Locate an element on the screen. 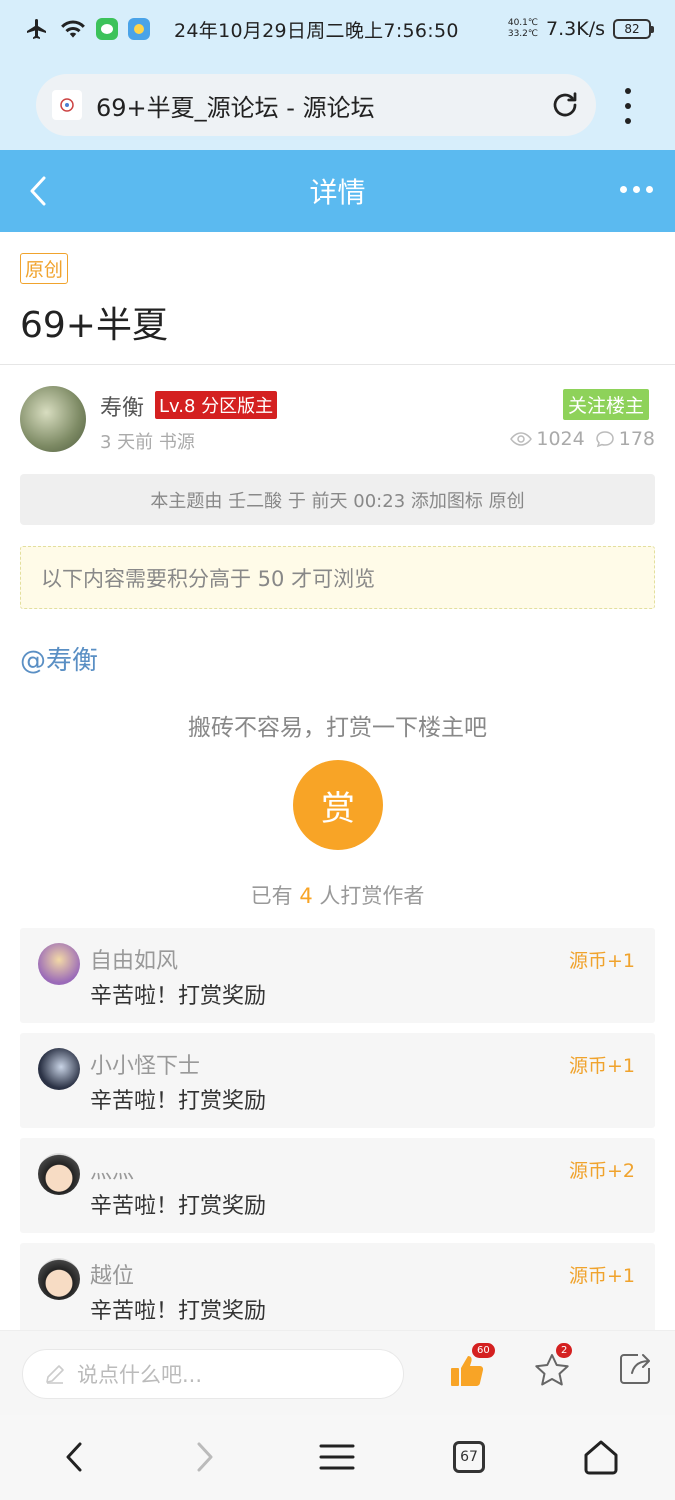 The image size is (675, 1500). net-speed: 7.3K/s is located at coordinates (575, 29).